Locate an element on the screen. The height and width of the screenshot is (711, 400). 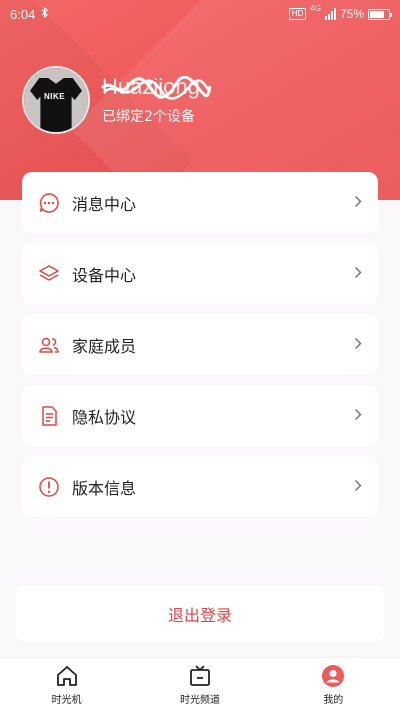
menu-item-privacy: 隐私协议 is located at coordinates (200, 415).